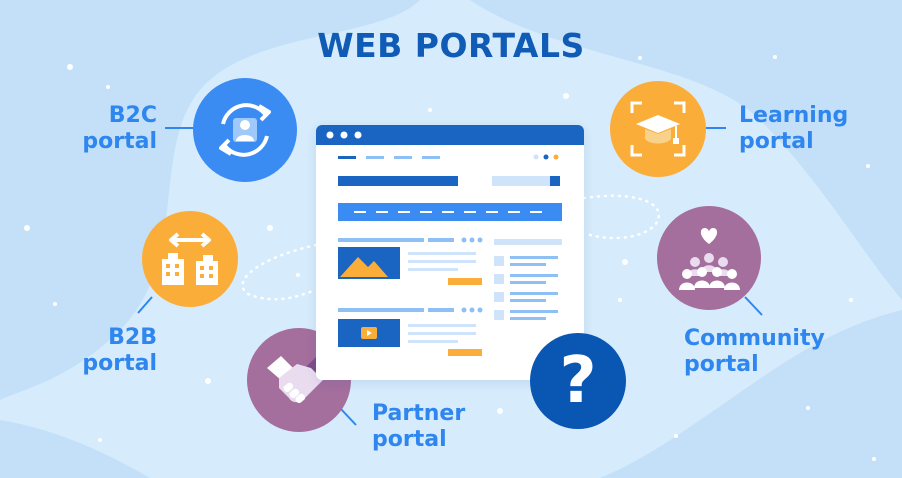 The width and height of the screenshot is (902, 478). I want to click on graduation-cap-icon, so click(658, 129).